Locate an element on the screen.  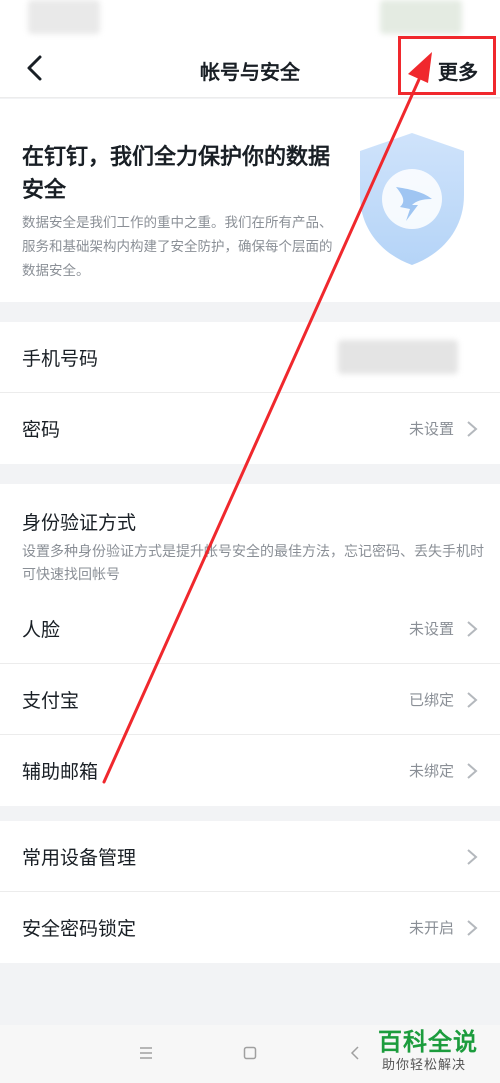
shield-icon is located at coordinates (412, 199).